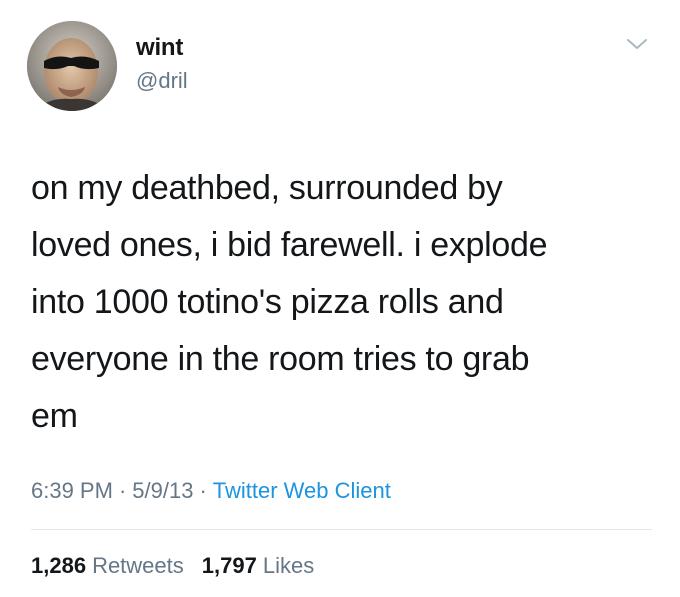  Describe the element at coordinates (138, 565) in the screenshot. I see `retweets-label: Retweets` at that location.